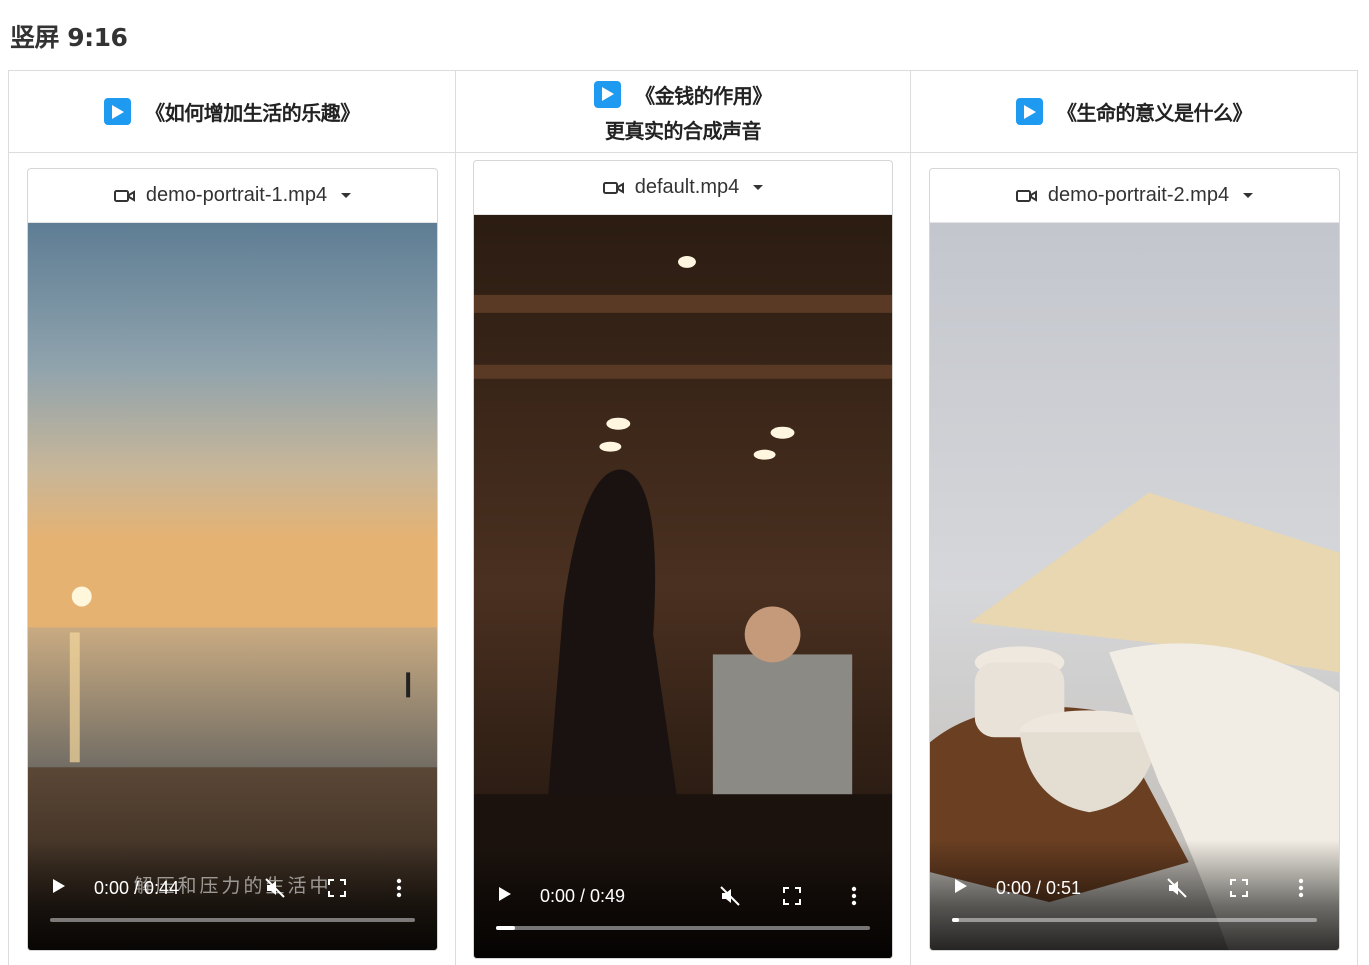  What do you see at coordinates (1039, 887) in the screenshot?
I see `time-display: 0:00 / 0:51` at bounding box center [1039, 887].